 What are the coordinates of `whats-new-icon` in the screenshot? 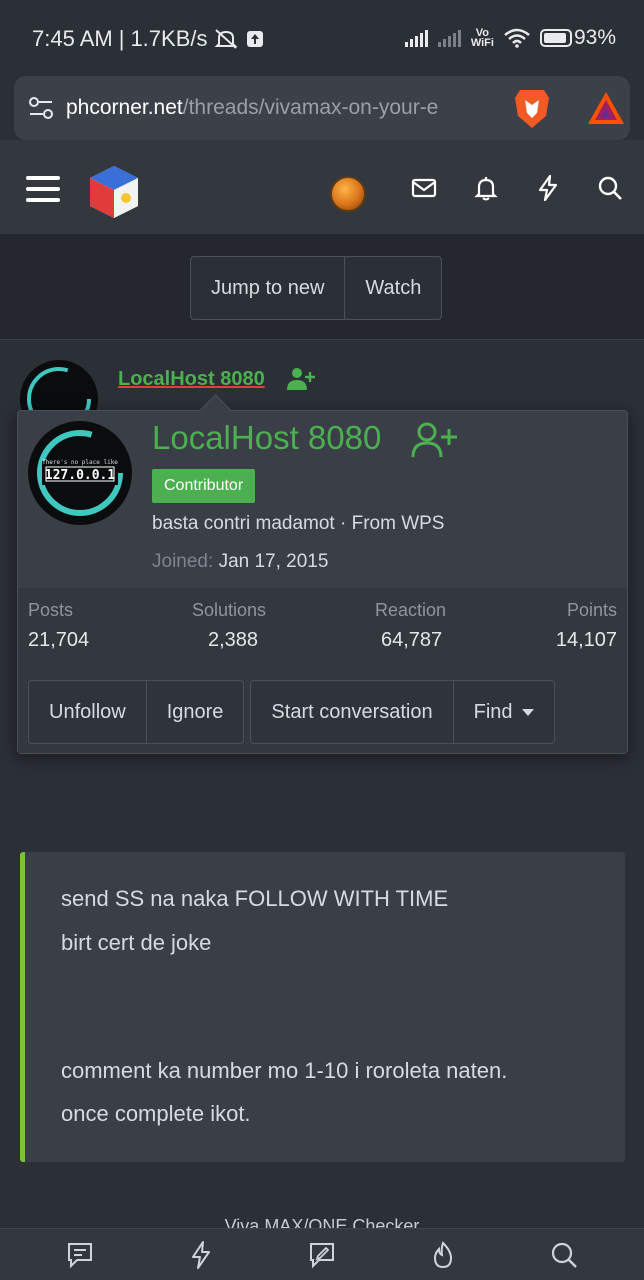 It's located at (201, 1255).